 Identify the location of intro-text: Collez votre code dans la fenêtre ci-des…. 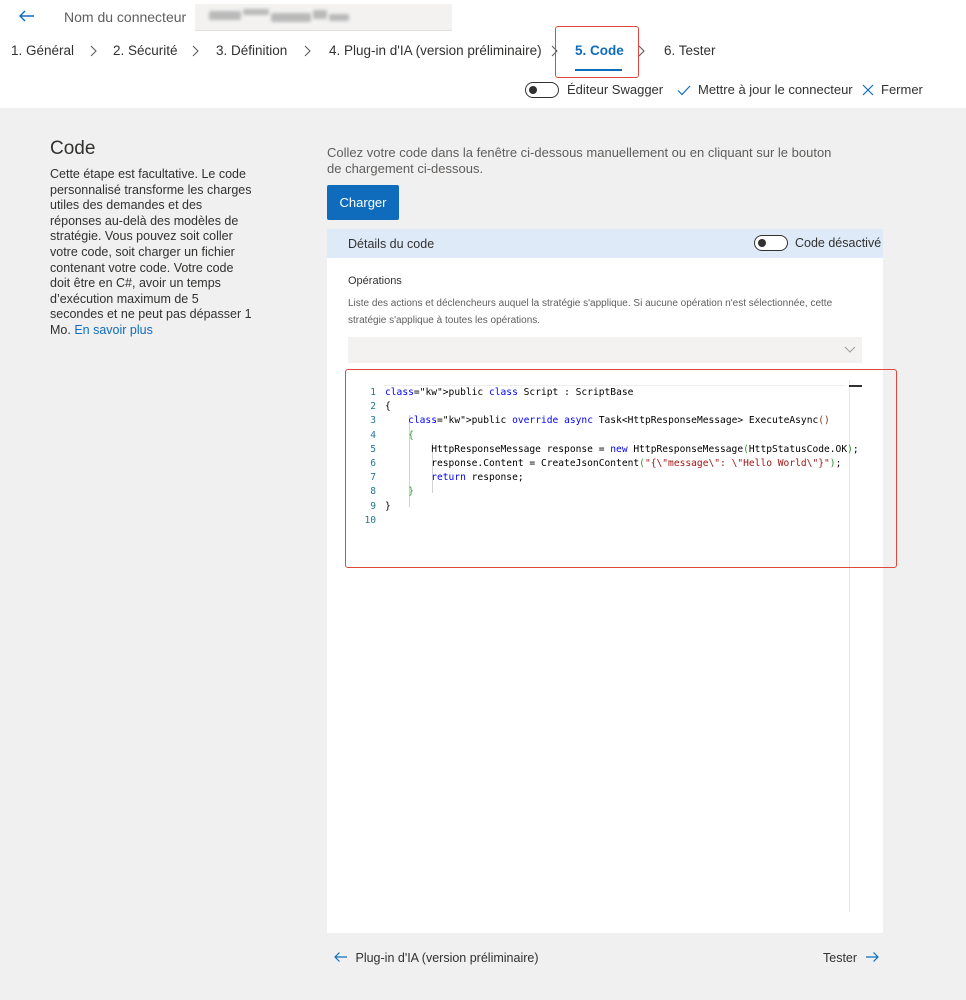
(579, 160).